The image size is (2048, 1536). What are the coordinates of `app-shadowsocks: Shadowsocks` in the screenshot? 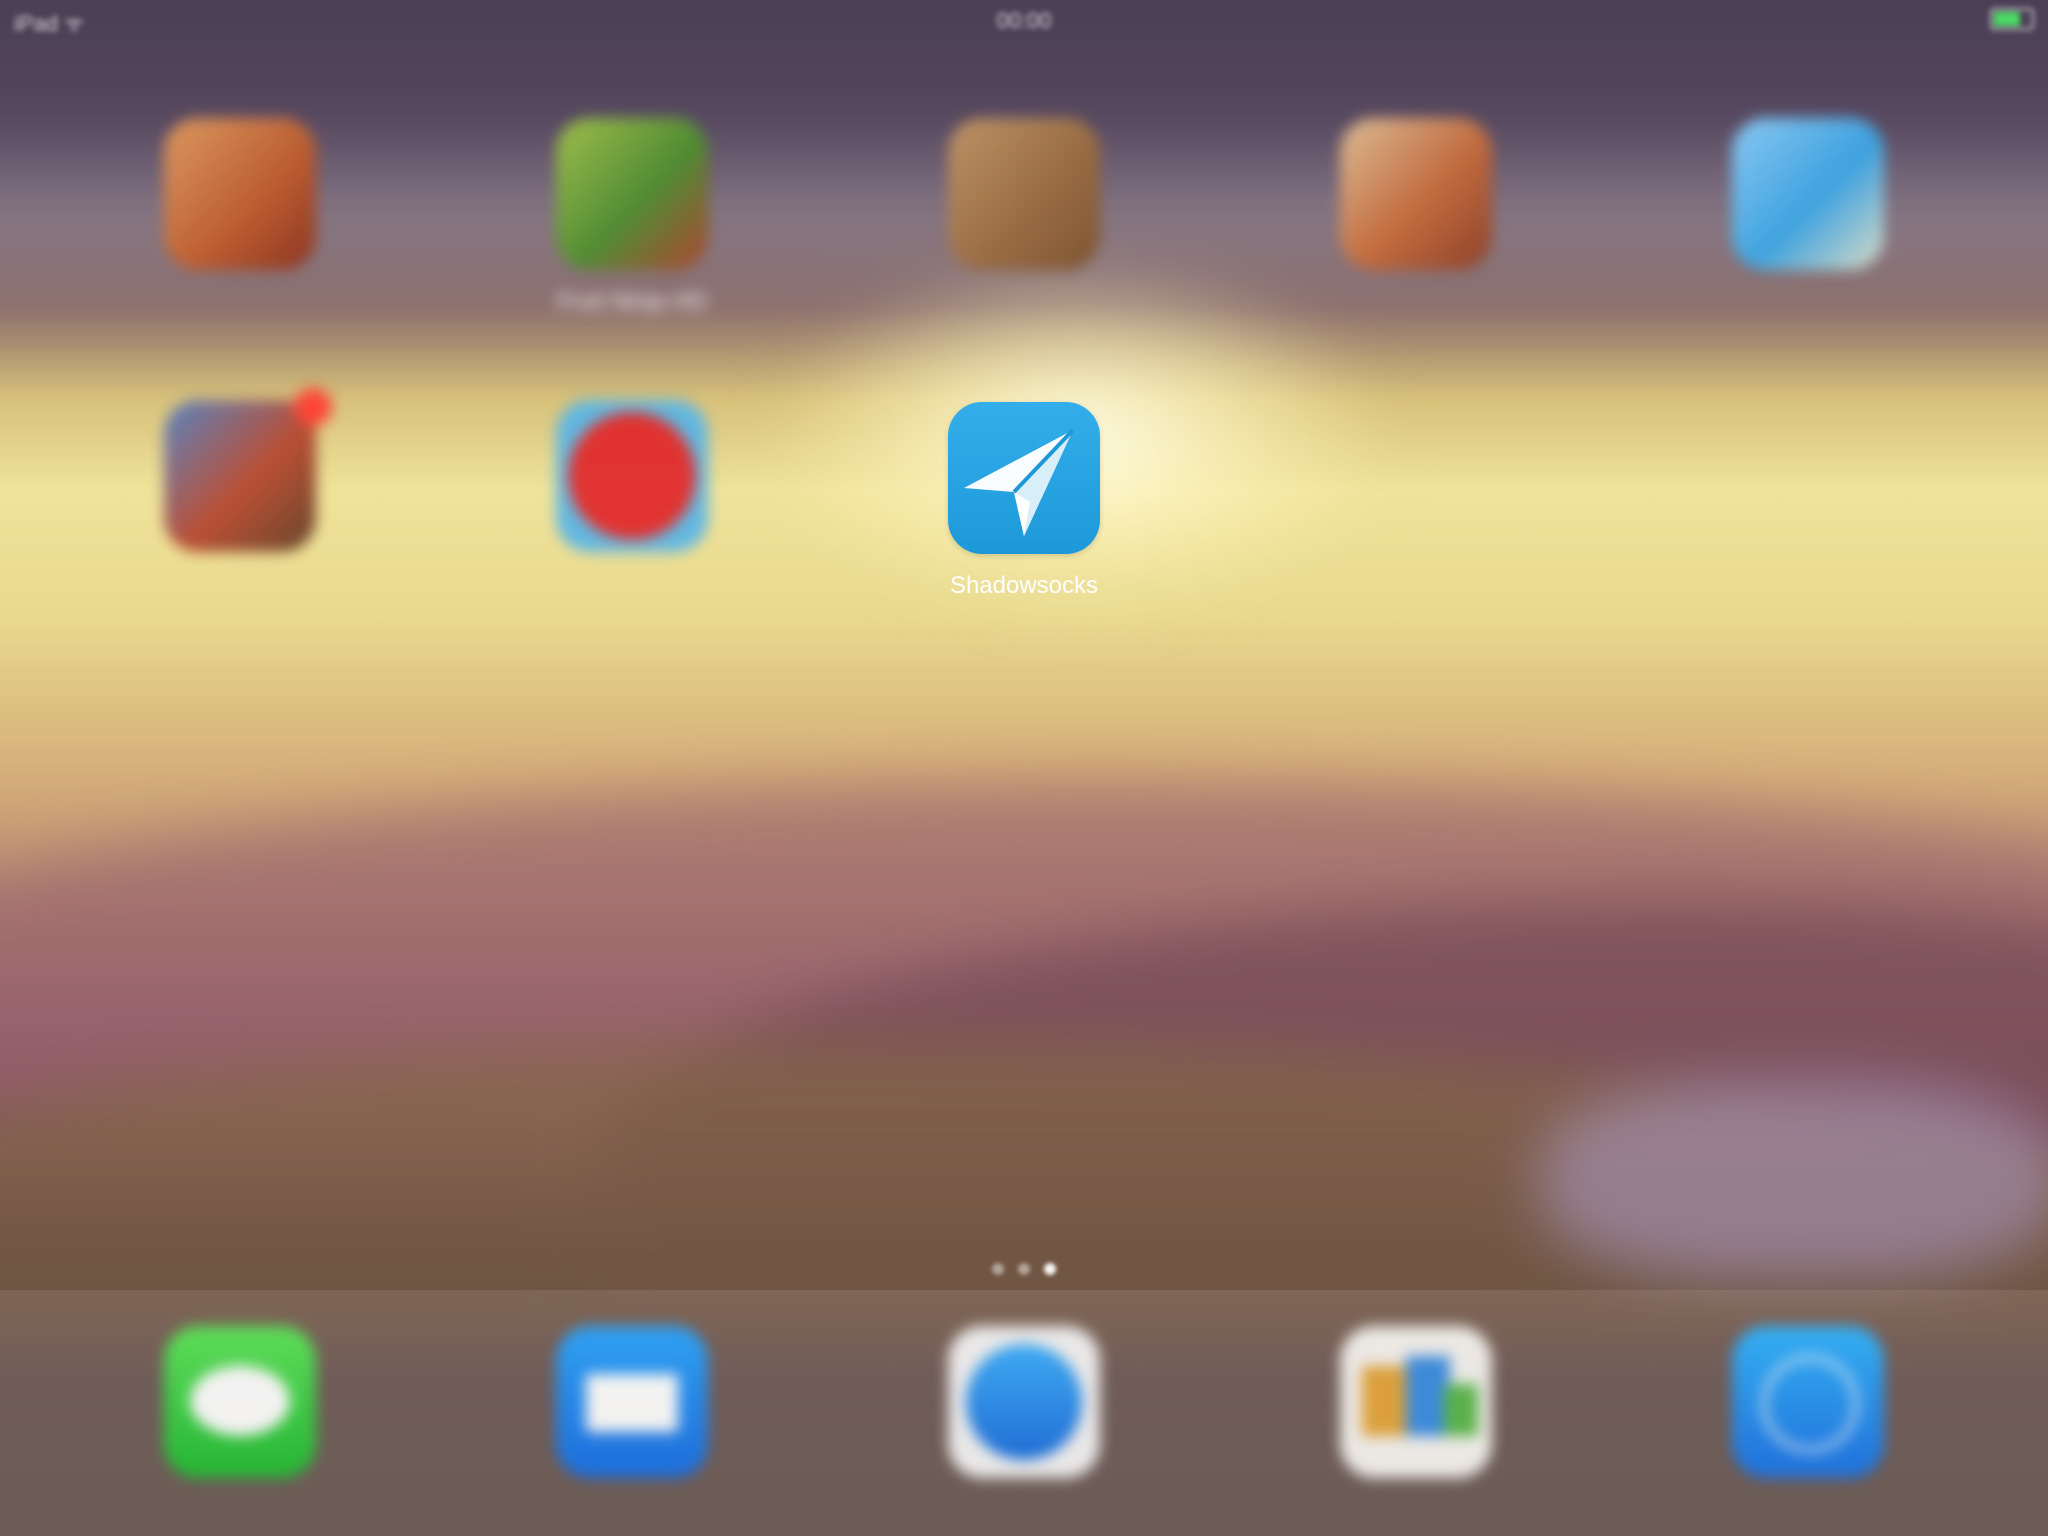 It's located at (1024, 501).